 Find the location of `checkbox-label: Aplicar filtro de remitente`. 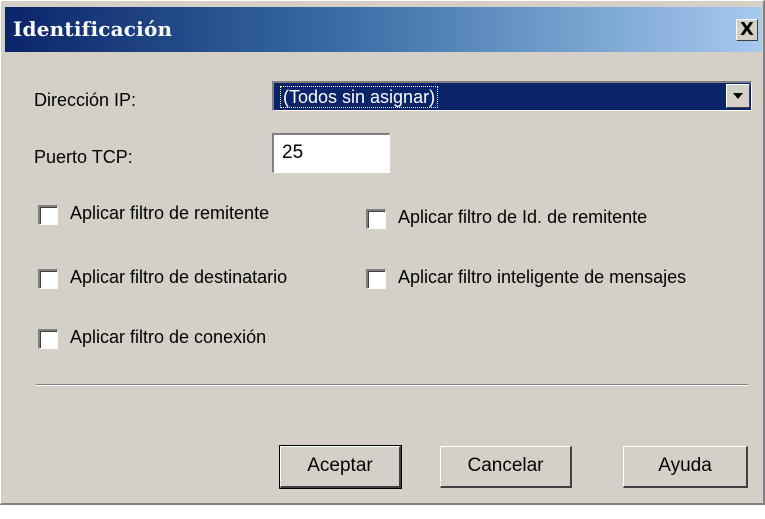

checkbox-label: Aplicar filtro de remitente is located at coordinates (170, 213).